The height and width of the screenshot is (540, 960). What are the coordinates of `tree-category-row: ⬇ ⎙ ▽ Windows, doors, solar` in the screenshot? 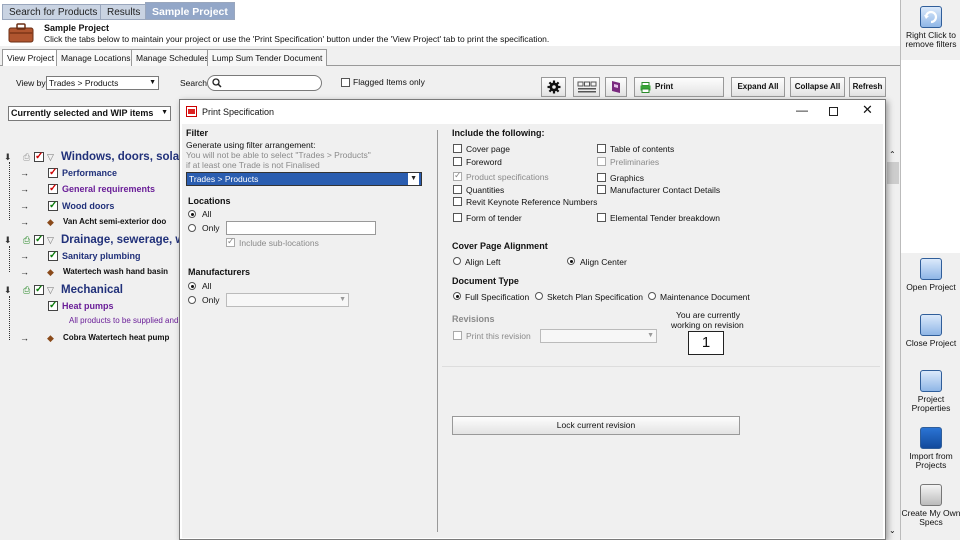 It's located at (94, 157).